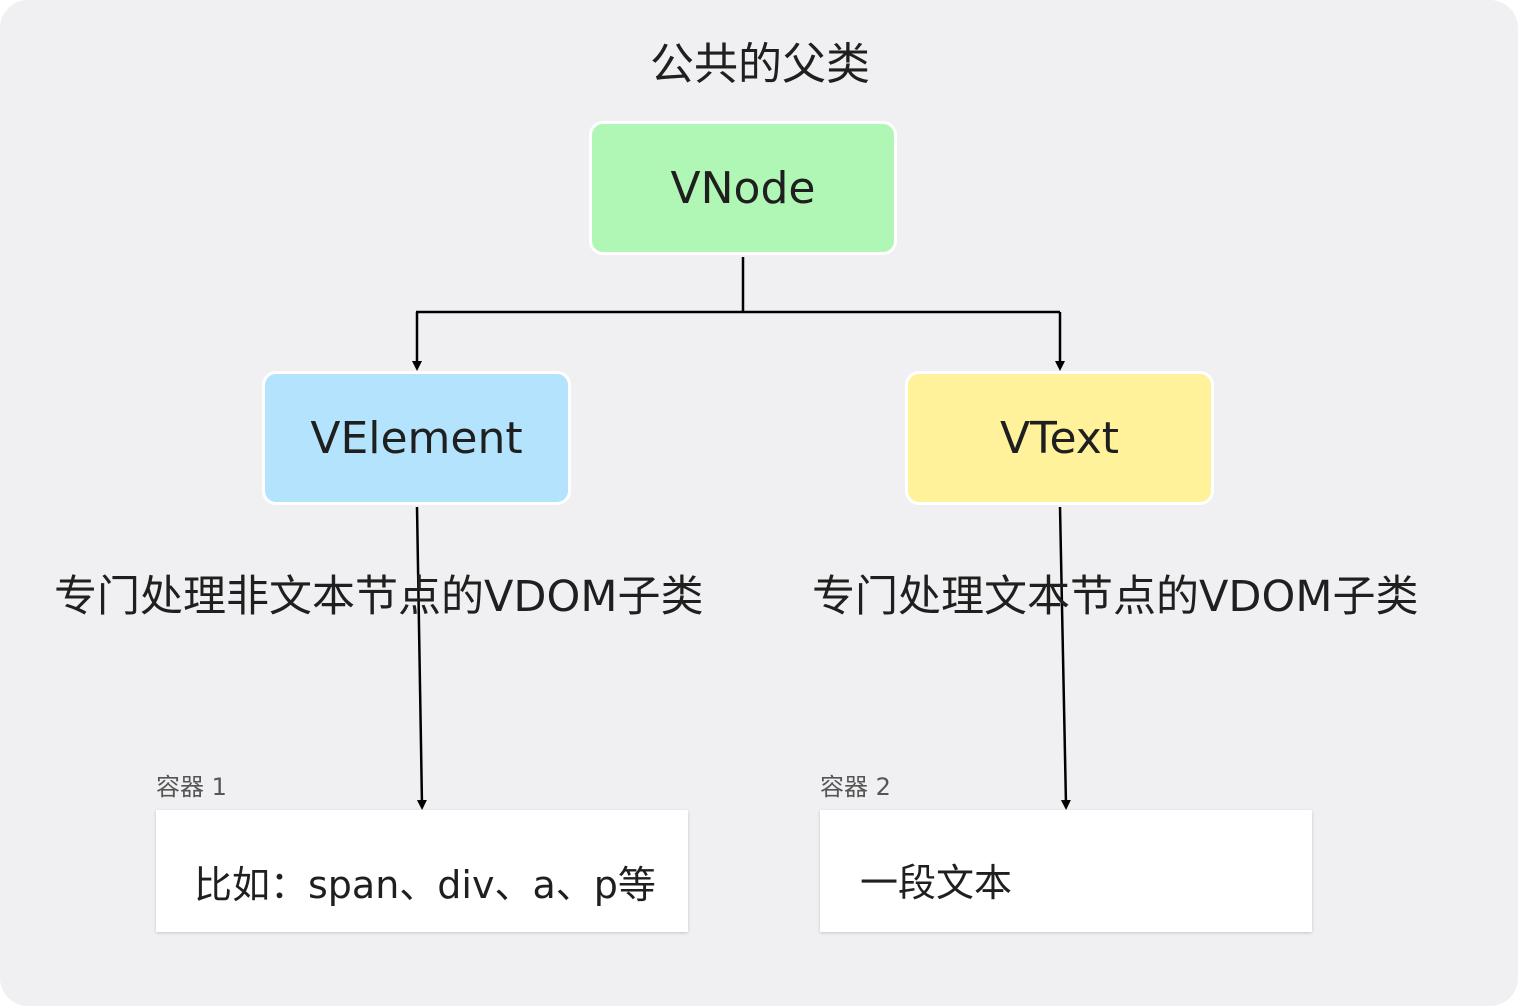  I want to click on diagram-title: 公共的父类, so click(760, 64).